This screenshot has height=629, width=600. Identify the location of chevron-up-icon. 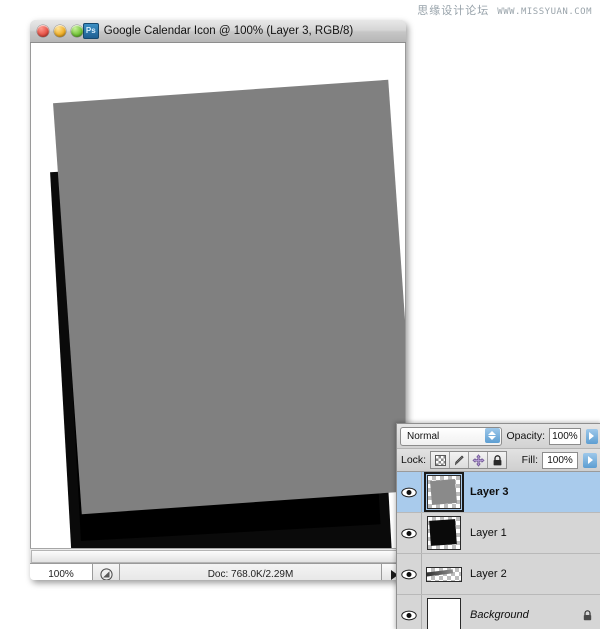
(492, 433).